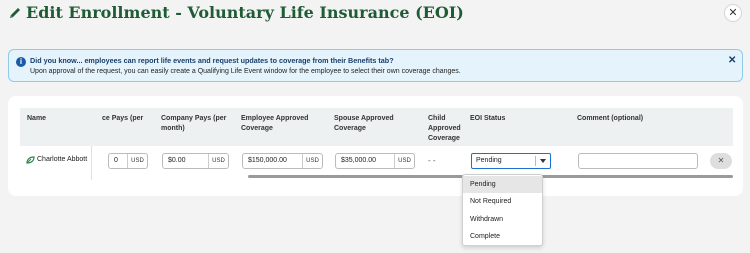 Image resolution: width=750 pixels, height=253 pixels. What do you see at coordinates (502, 184) in the screenshot?
I see `option-pending: Pending` at bounding box center [502, 184].